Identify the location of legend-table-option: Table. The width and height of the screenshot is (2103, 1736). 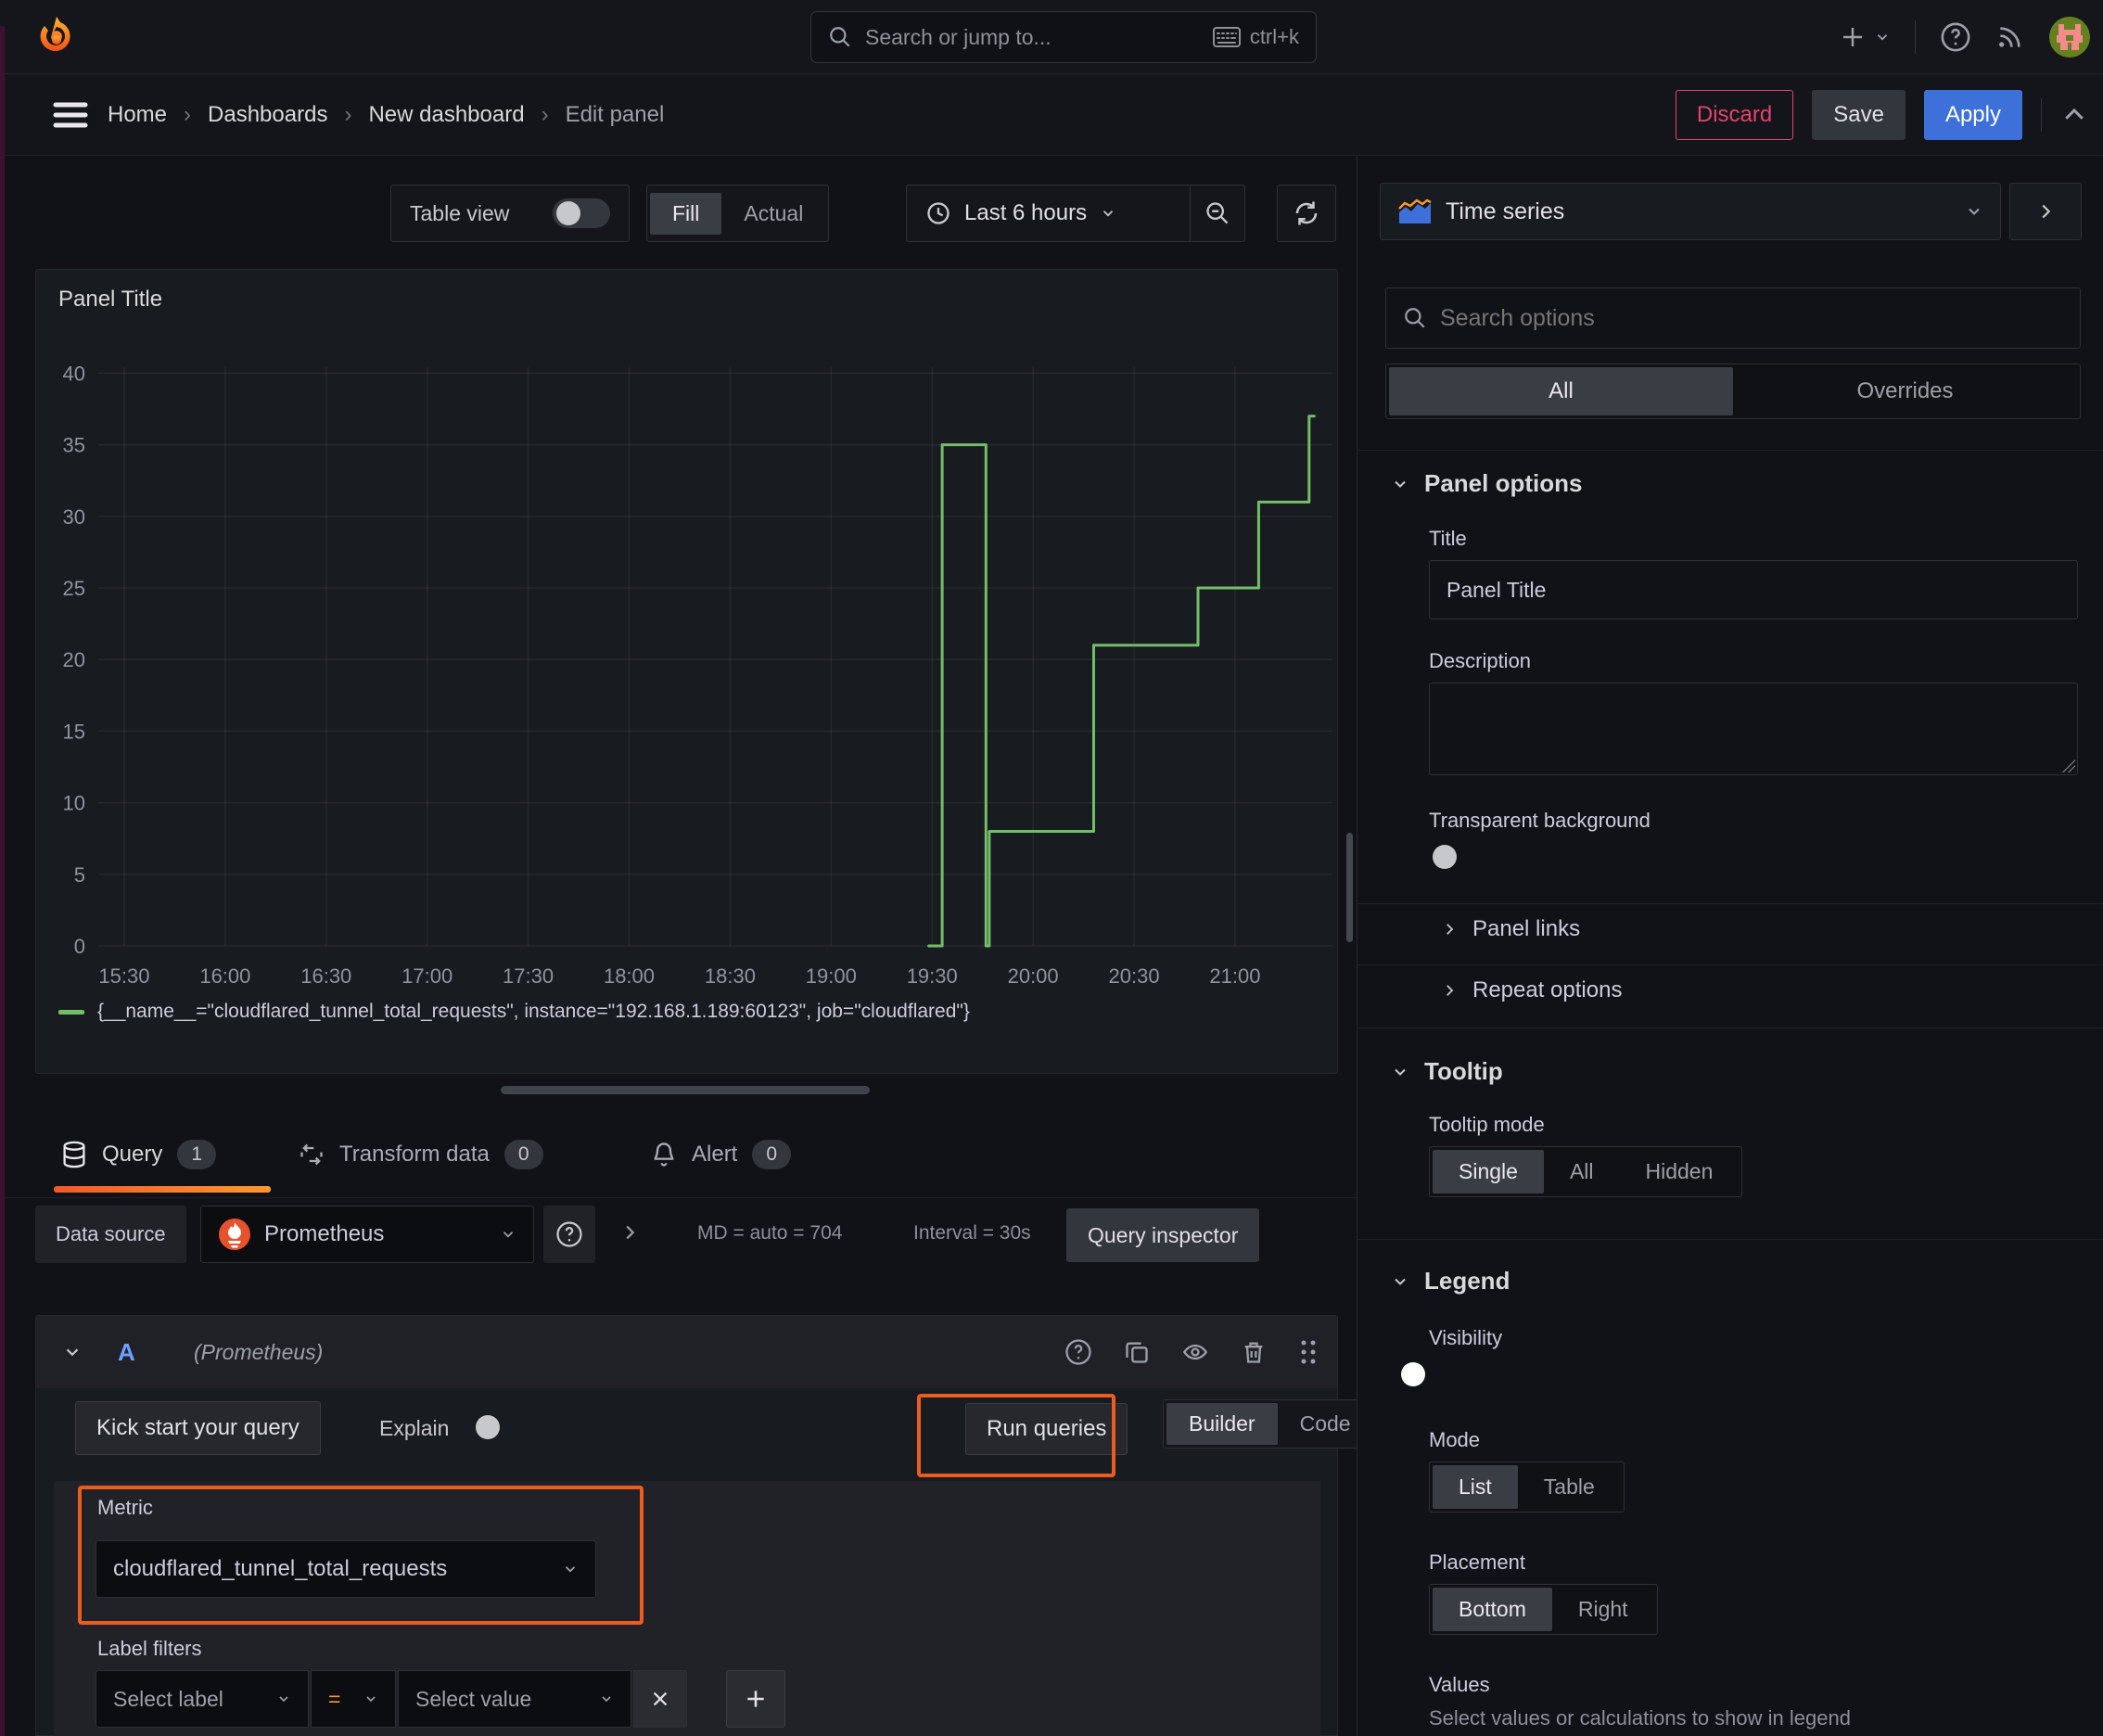
(1569, 1487).